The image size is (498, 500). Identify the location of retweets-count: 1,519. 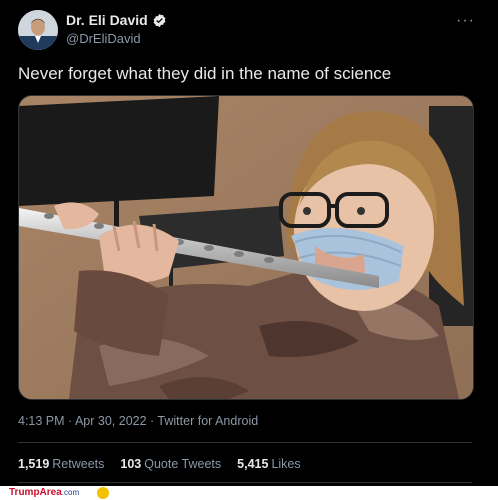
(34, 464).